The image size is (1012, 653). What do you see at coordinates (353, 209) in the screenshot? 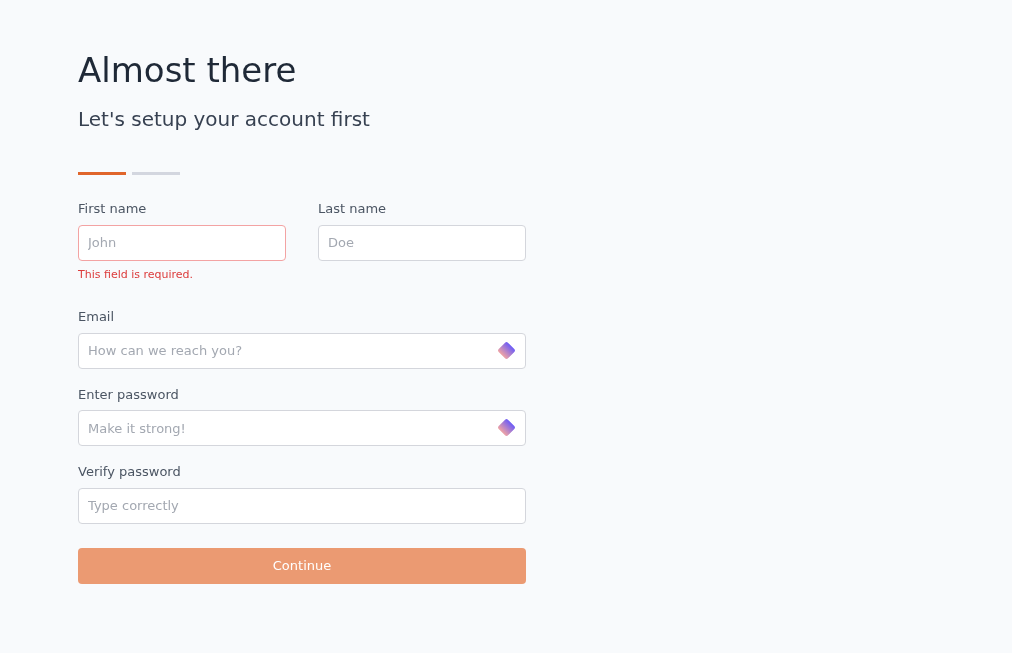
I see `field-label: Last name` at bounding box center [353, 209].